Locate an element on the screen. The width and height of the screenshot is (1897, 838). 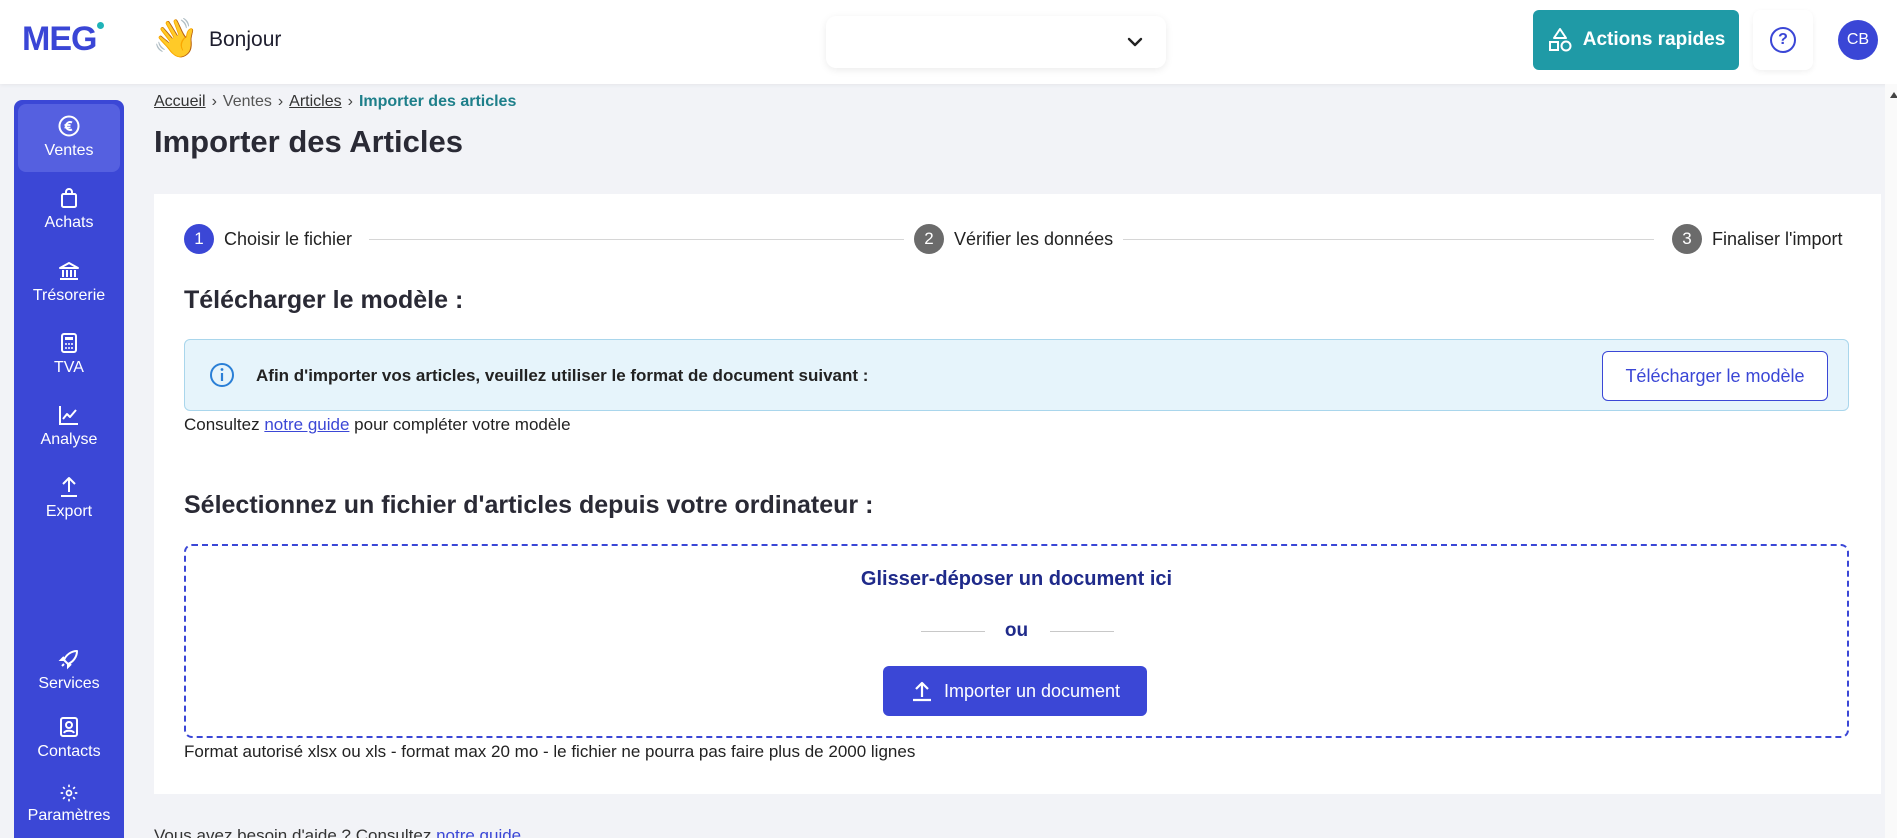
help-footer-prefix: Vous avez besoin d'aide ? Consultez is located at coordinates (293, 832).